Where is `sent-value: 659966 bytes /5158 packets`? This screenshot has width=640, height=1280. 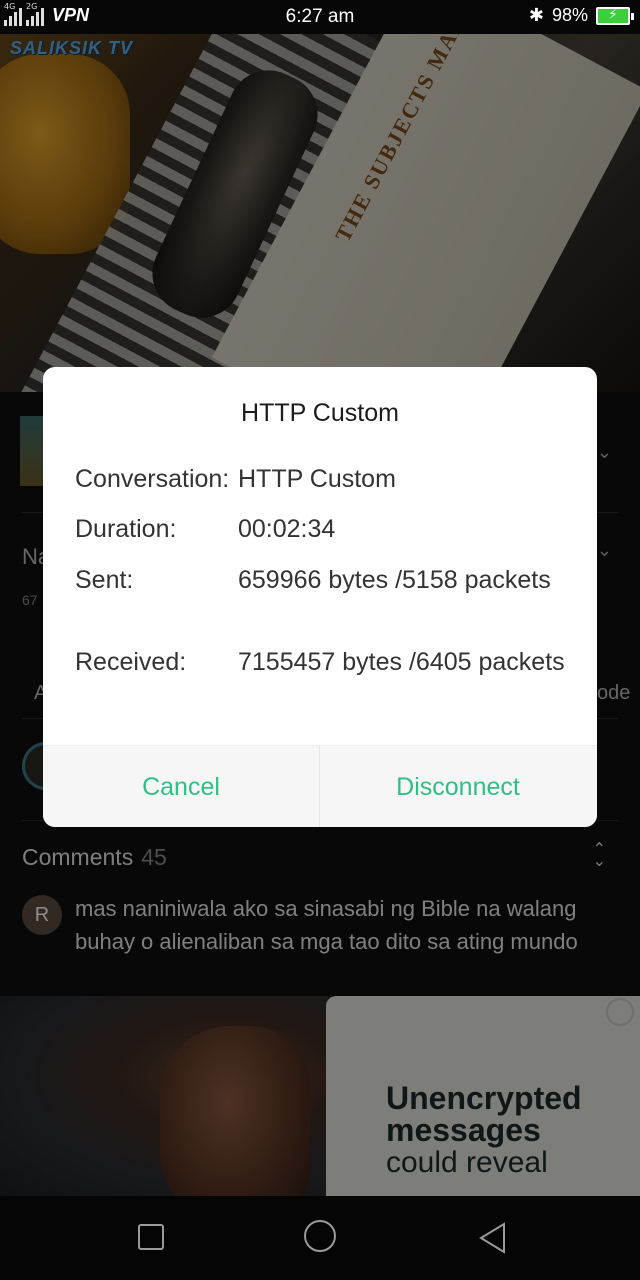 sent-value: 659966 bytes /5158 packets is located at coordinates (394, 580).